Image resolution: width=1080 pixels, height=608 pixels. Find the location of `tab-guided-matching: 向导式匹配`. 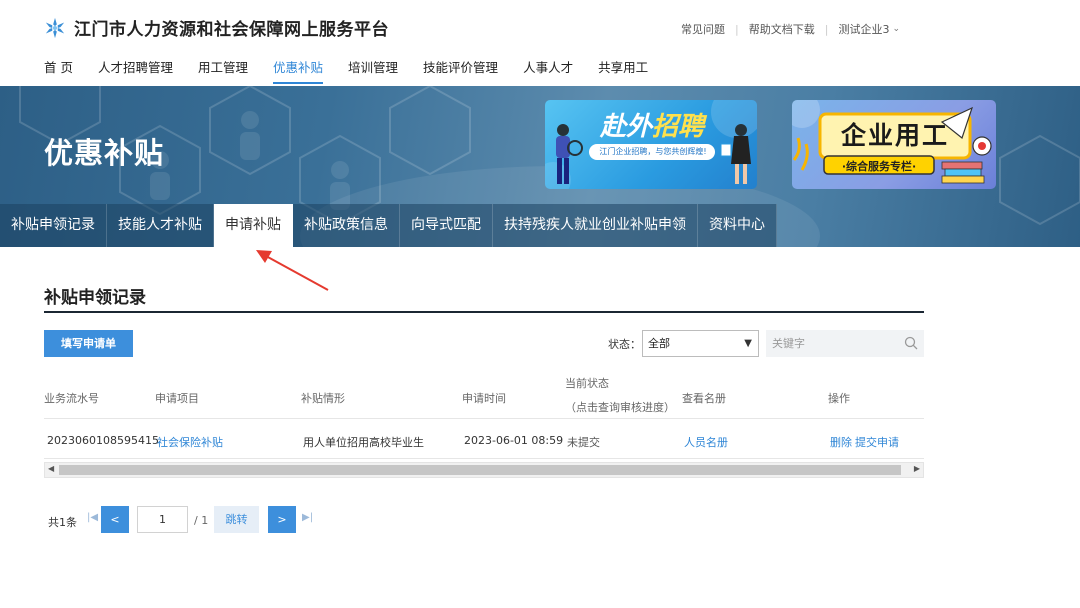

tab-guided-matching: 向导式匹配 is located at coordinates (446, 225).